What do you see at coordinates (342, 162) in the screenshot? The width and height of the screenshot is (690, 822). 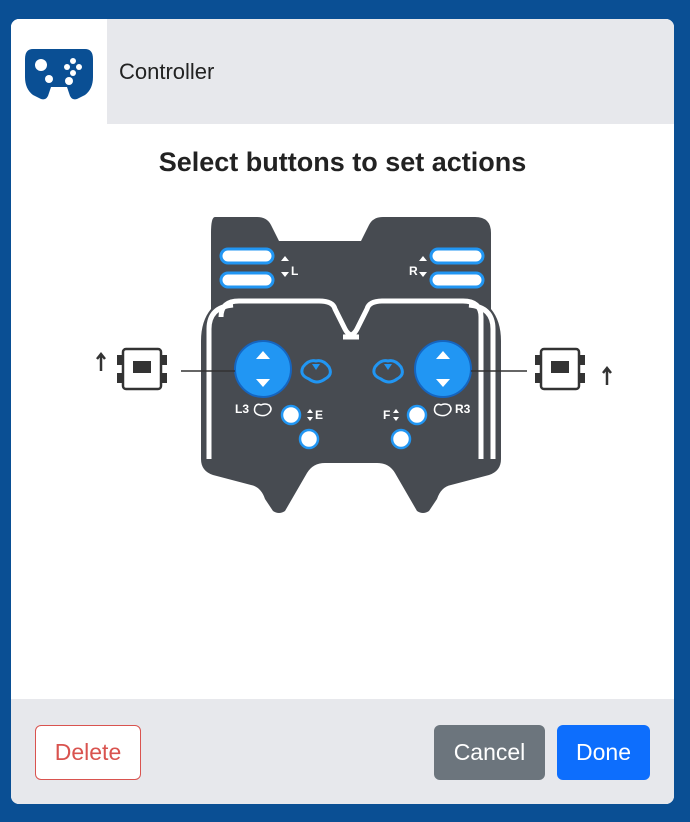 I see `instruction-heading: Select buttons to set actions` at bounding box center [342, 162].